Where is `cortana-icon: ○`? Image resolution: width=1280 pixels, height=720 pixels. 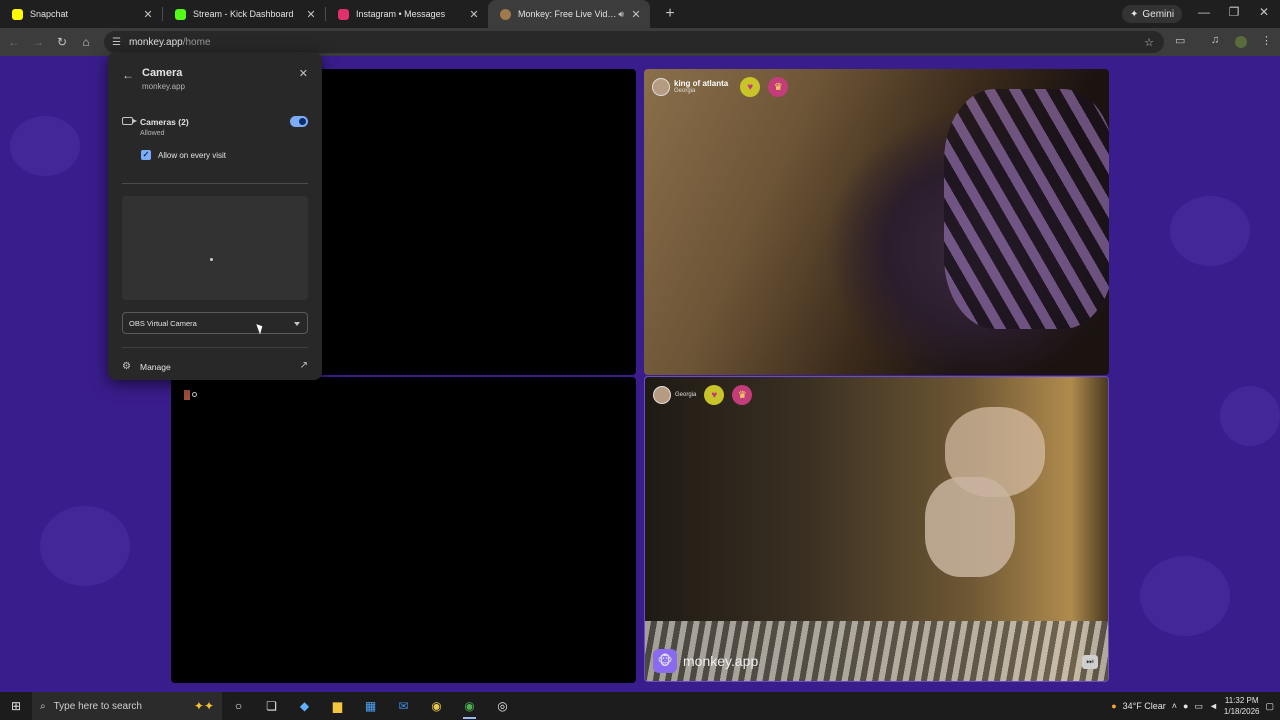 cortana-icon: ○ is located at coordinates (238, 706).